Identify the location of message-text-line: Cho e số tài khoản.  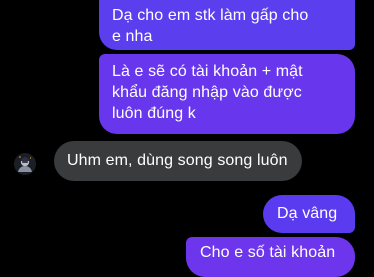
(268, 252).